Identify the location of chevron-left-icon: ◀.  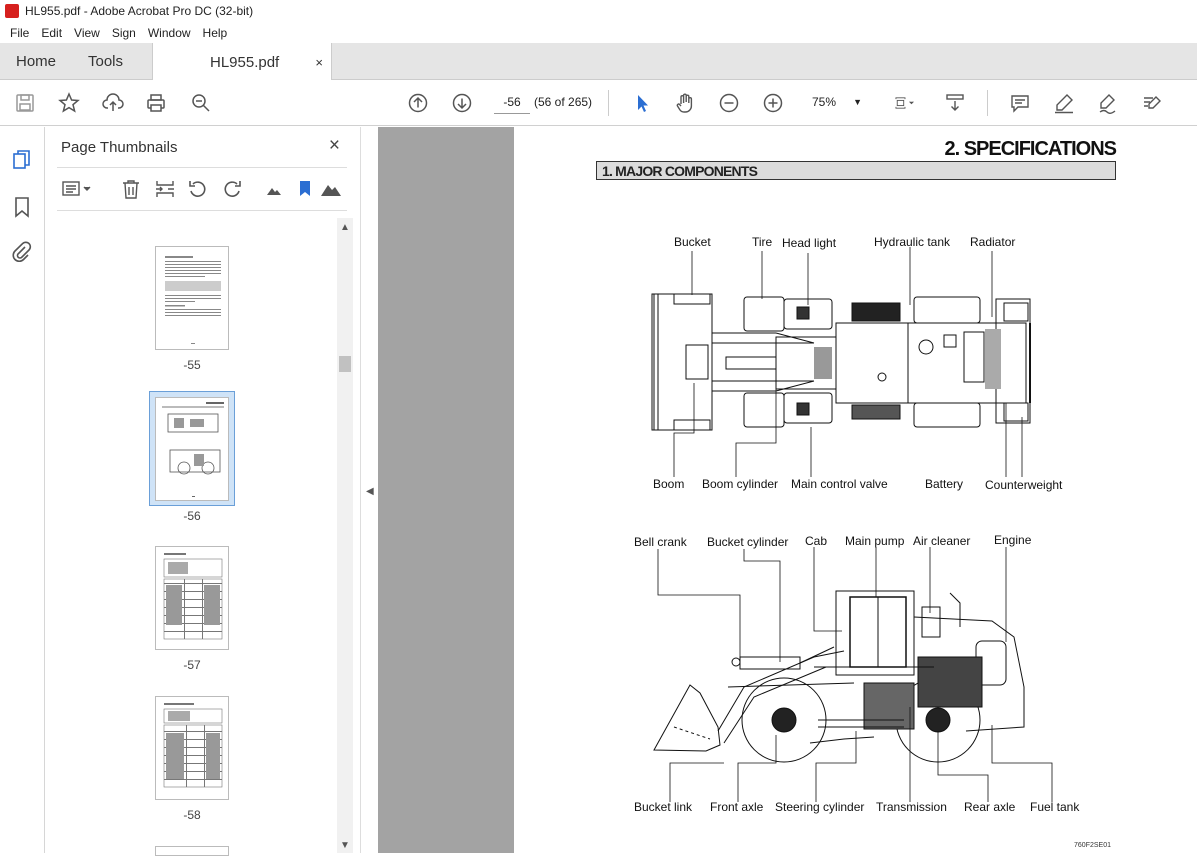
(370, 491).